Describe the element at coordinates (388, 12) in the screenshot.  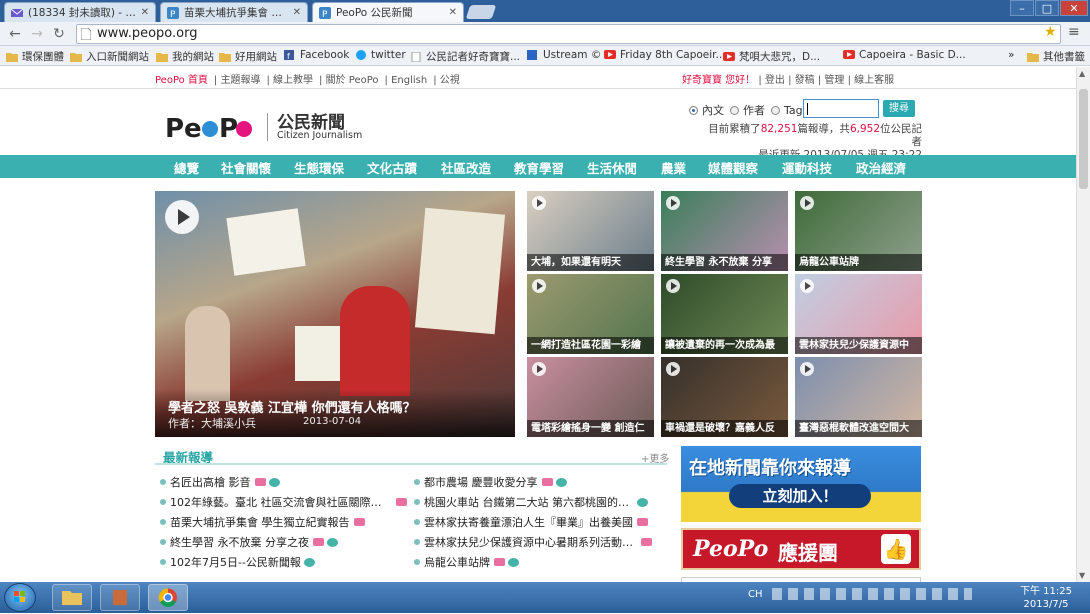
I see `tab-peopo: P PeoPo 公民新聞 ✕` at that location.